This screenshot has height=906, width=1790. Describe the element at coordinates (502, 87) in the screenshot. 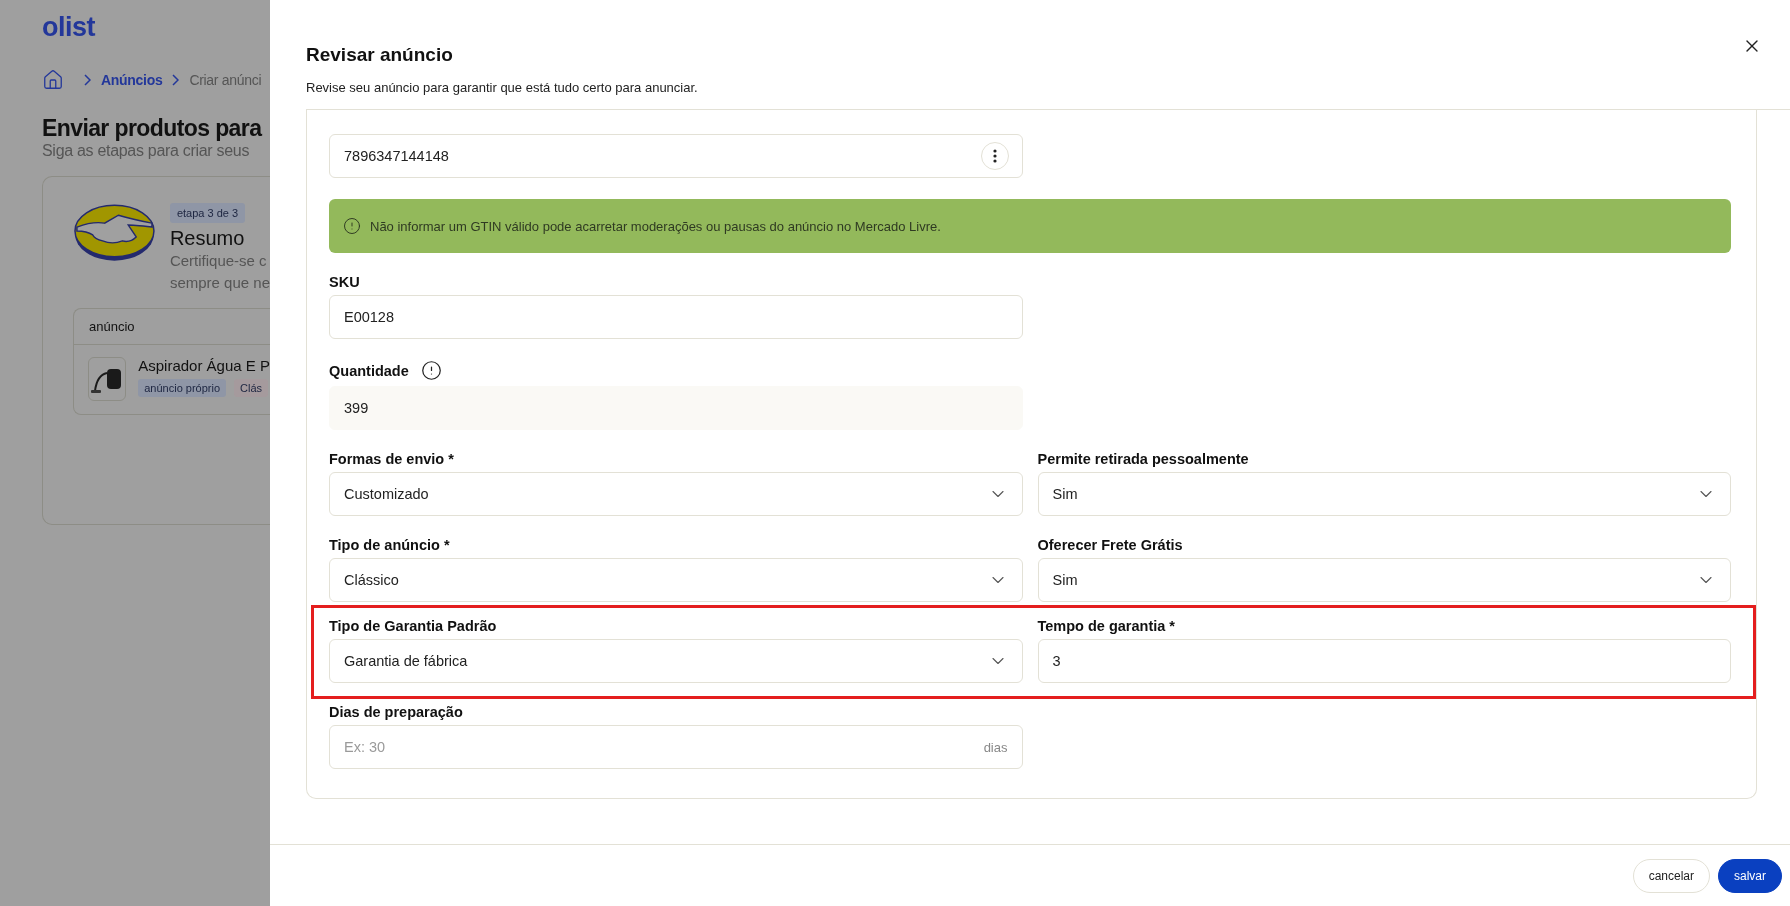

I see `dialog-subtitle: Revise seu anúncio para garantir que está tudo certo para anunciar.` at that location.